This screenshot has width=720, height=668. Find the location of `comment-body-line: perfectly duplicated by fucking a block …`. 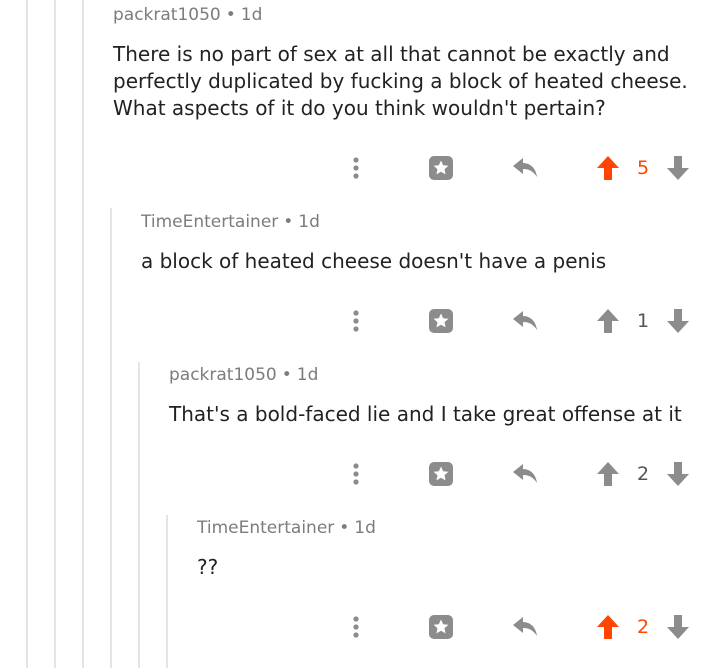

comment-body-line: perfectly duplicated by fucking a block … is located at coordinates (400, 81).